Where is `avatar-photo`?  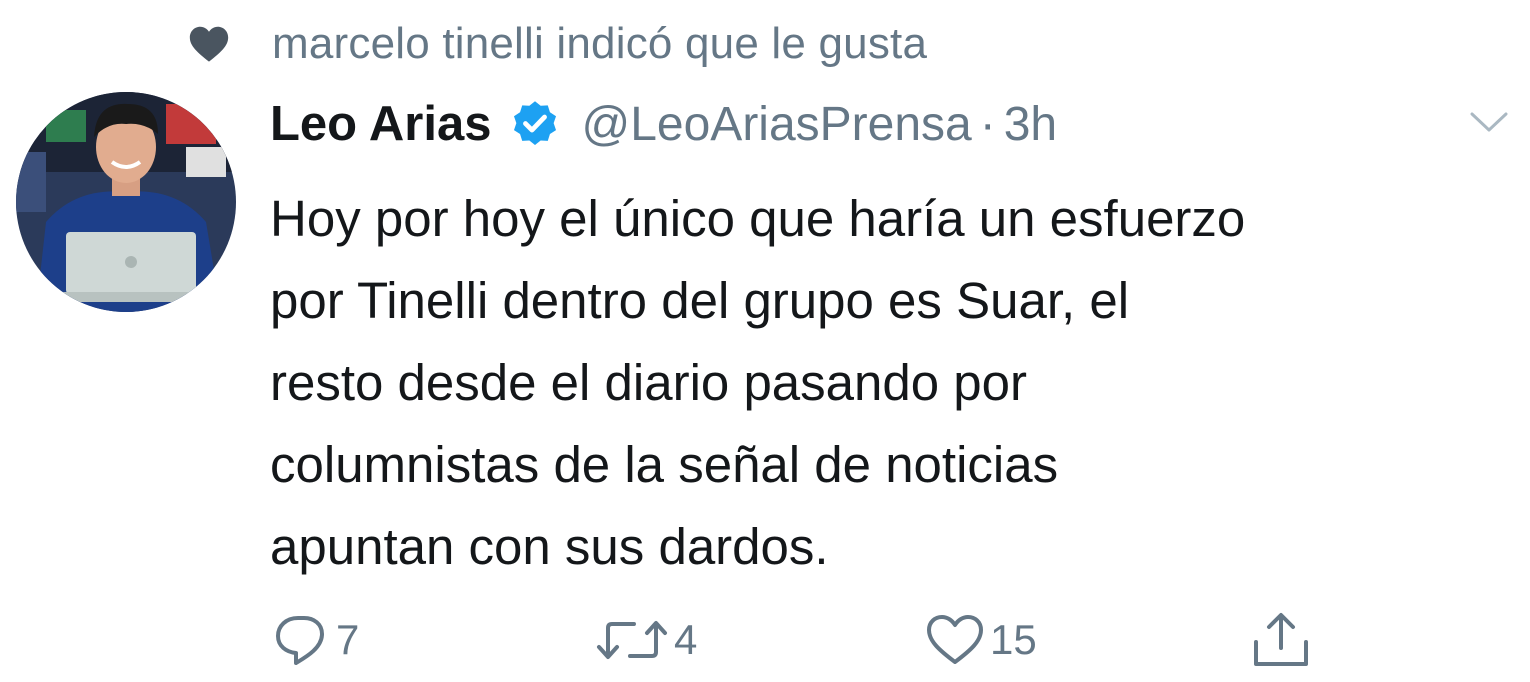 avatar-photo is located at coordinates (126, 202).